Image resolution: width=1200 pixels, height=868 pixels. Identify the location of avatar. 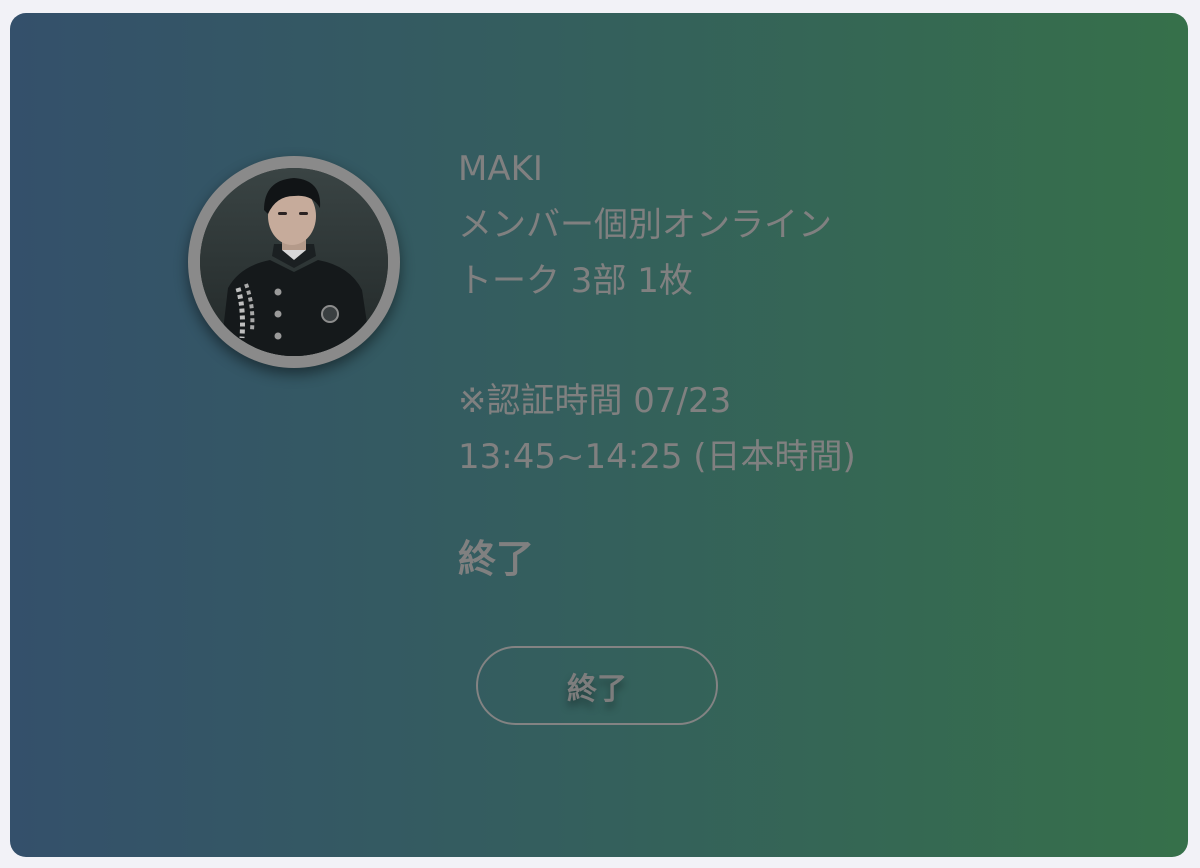
(294, 262).